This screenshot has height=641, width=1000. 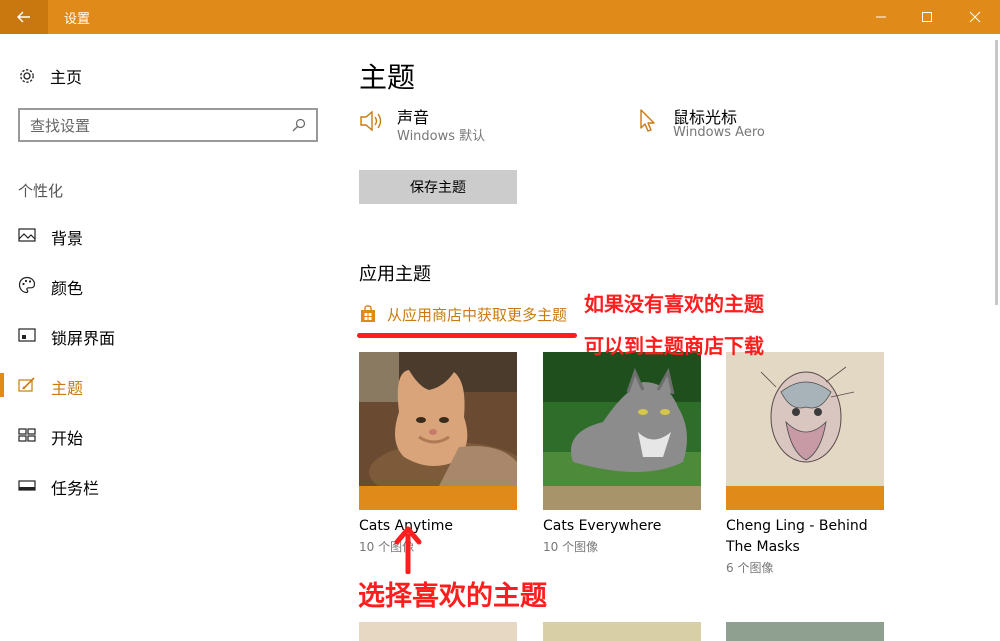 What do you see at coordinates (441, 136) in the screenshot?
I see `sound-value: Windows 默认` at bounding box center [441, 136].